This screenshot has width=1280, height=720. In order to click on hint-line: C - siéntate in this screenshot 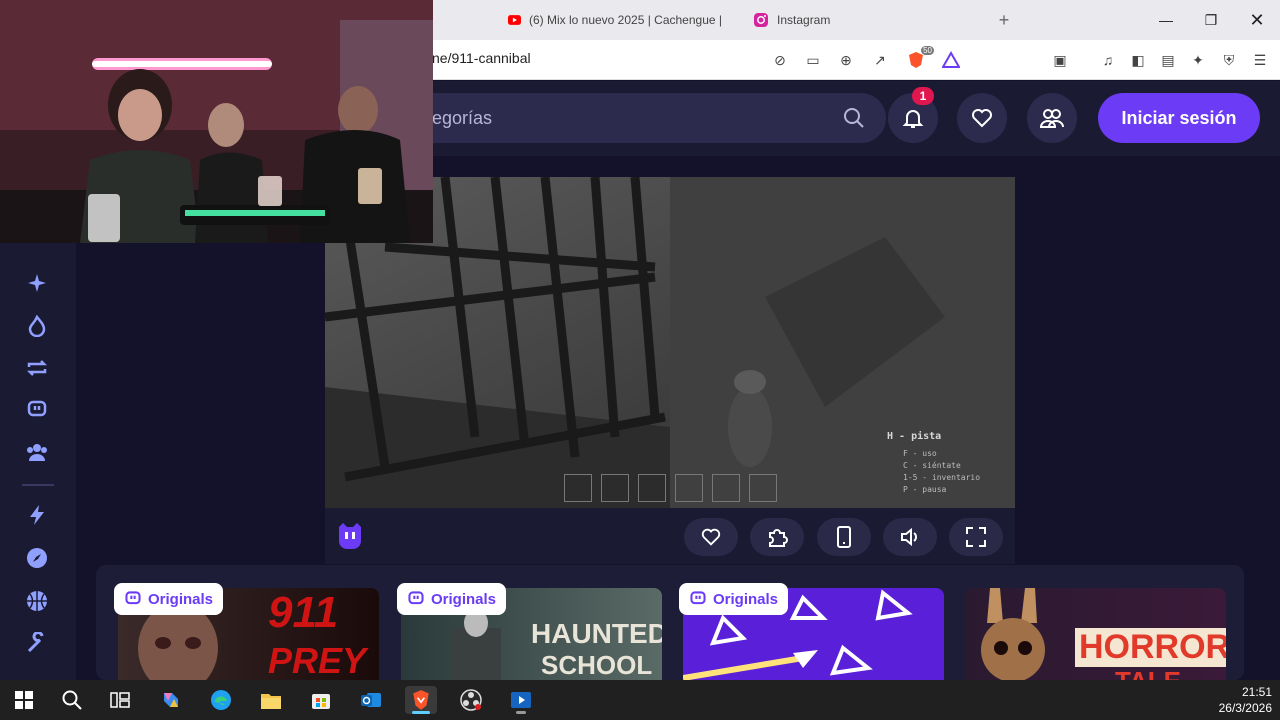, I will do `click(932, 465)`.